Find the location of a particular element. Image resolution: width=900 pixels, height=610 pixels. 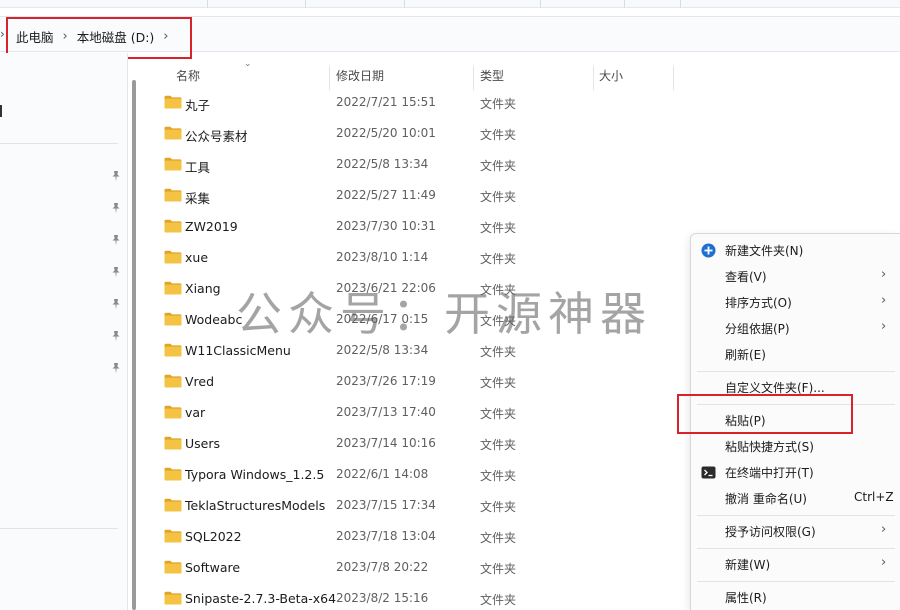

file-name: Xiang is located at coordinates (203, 288).